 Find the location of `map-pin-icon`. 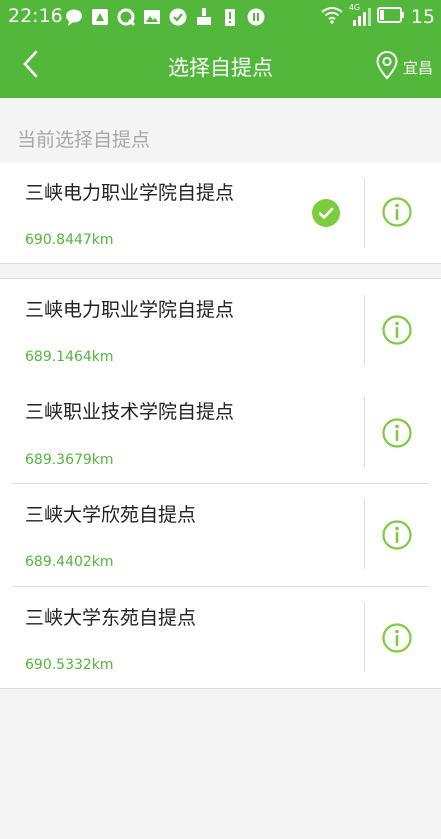

map-pin-icon is located at coordinates (387, 67).